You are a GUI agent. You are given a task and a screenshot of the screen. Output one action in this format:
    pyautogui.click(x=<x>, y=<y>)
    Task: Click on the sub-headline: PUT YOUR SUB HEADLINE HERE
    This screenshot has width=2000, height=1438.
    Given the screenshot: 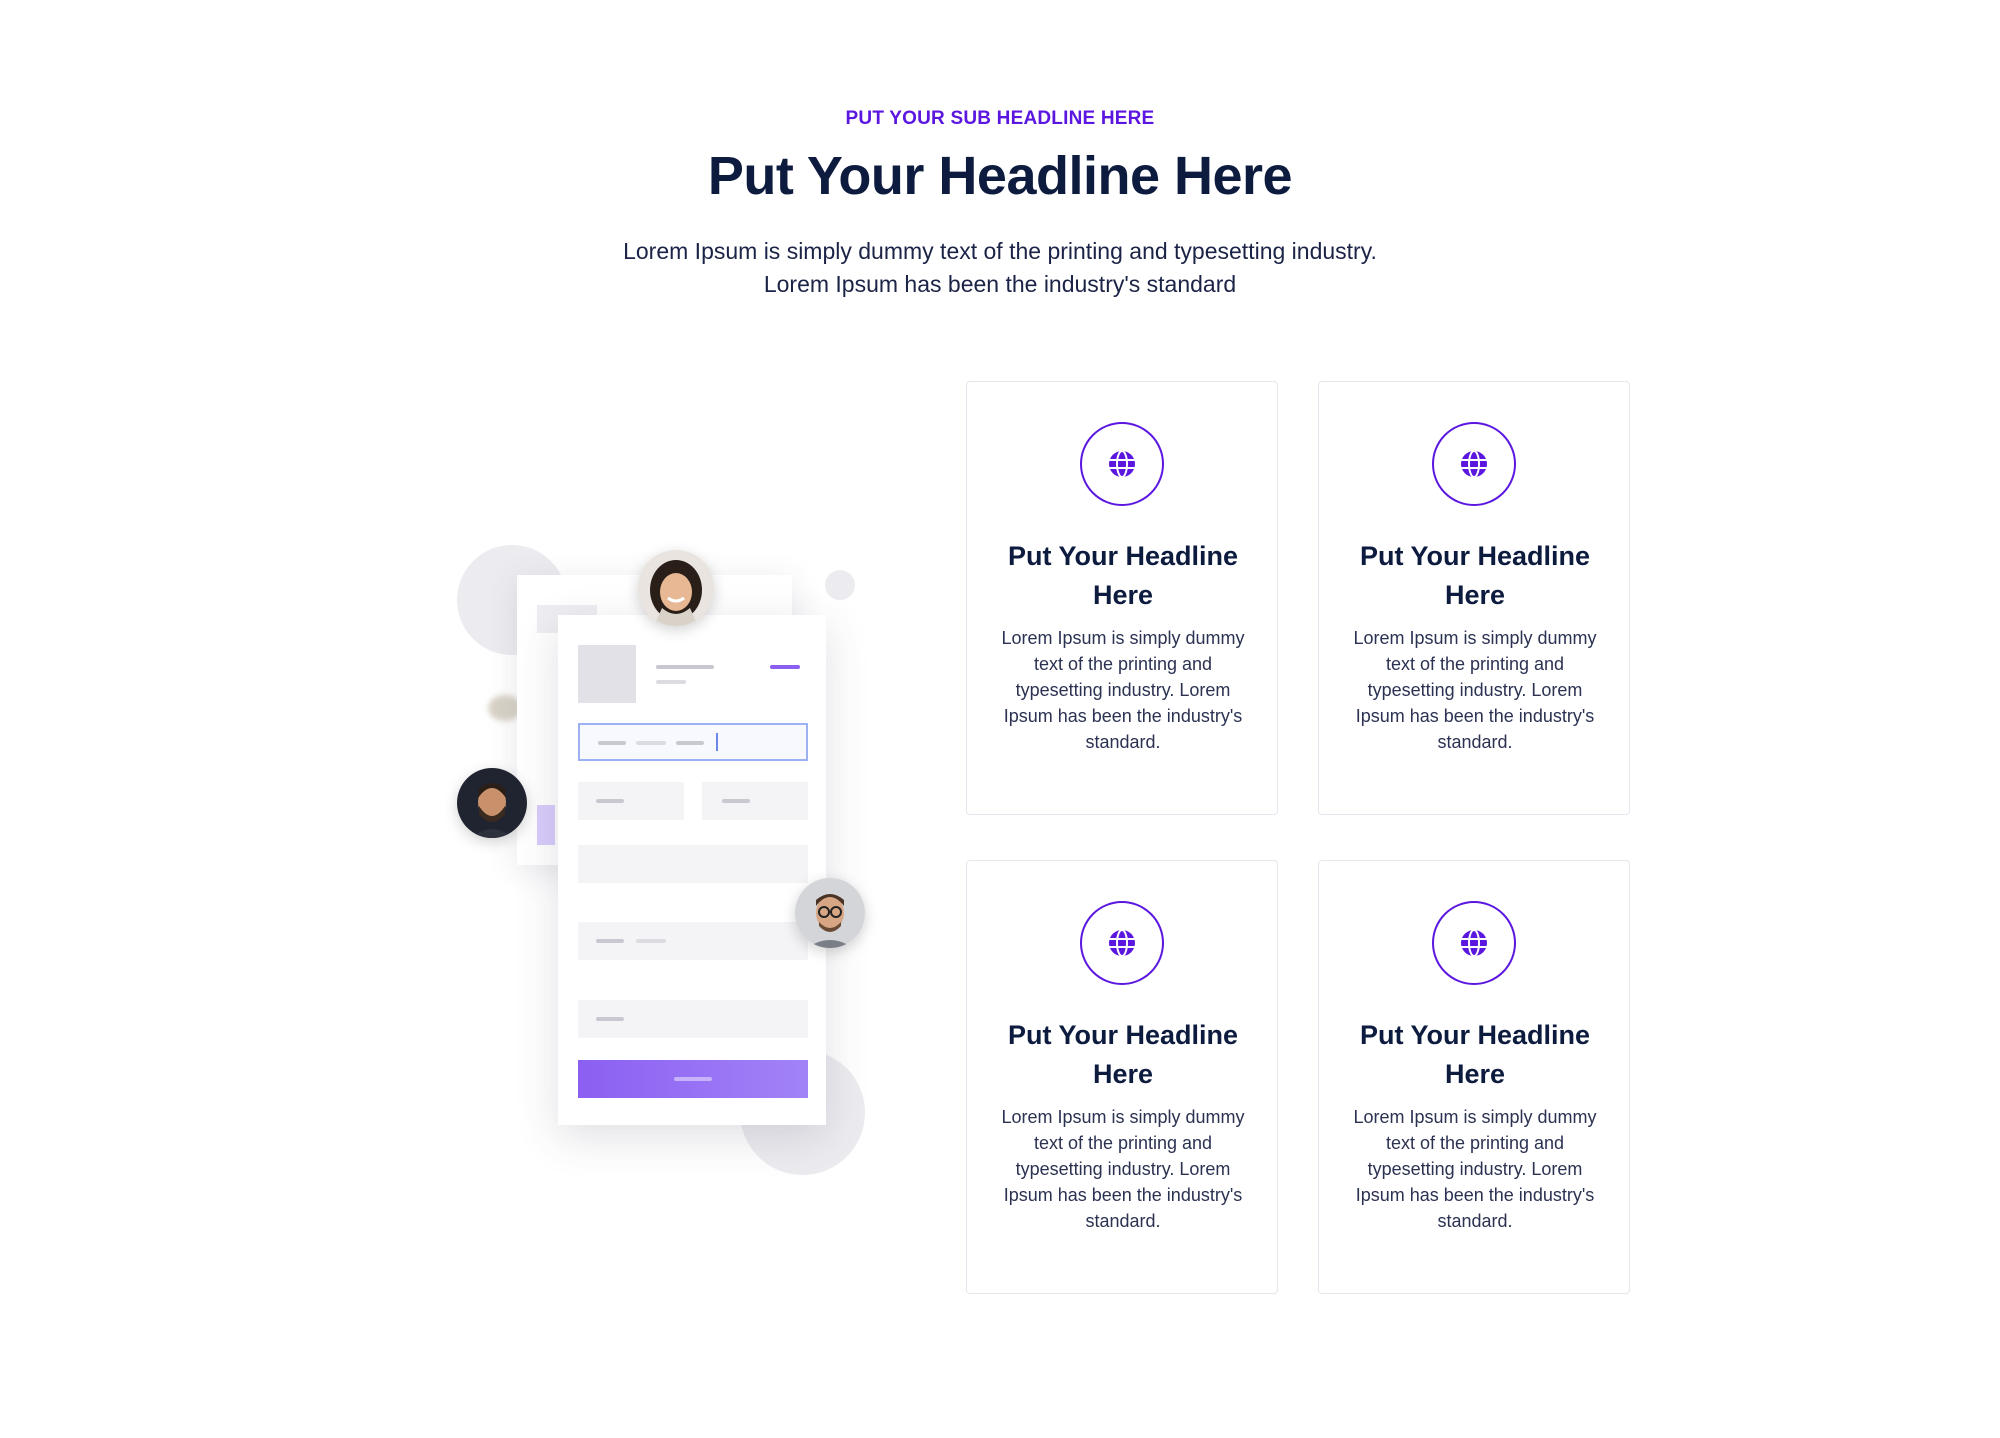 What is the action you would take?
    pyautogui.click(x=1000, y=118)
    